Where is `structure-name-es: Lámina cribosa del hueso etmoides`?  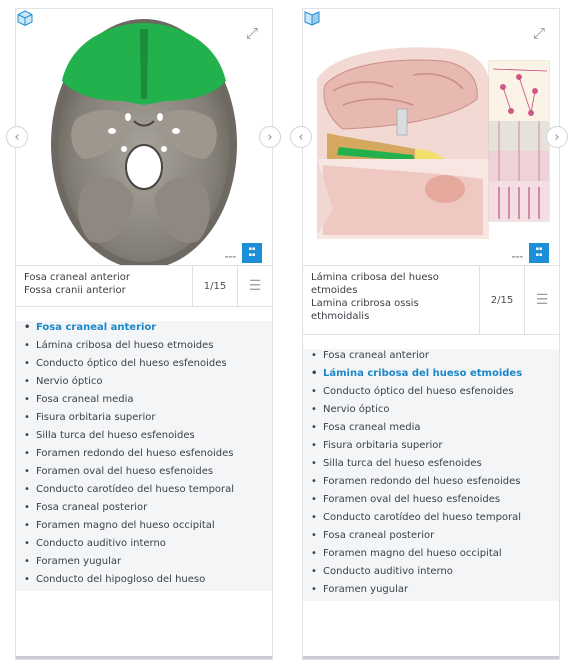 structure-name-es: Lámina cribosa del hueso etmoides is located at coordinates (375, 284).